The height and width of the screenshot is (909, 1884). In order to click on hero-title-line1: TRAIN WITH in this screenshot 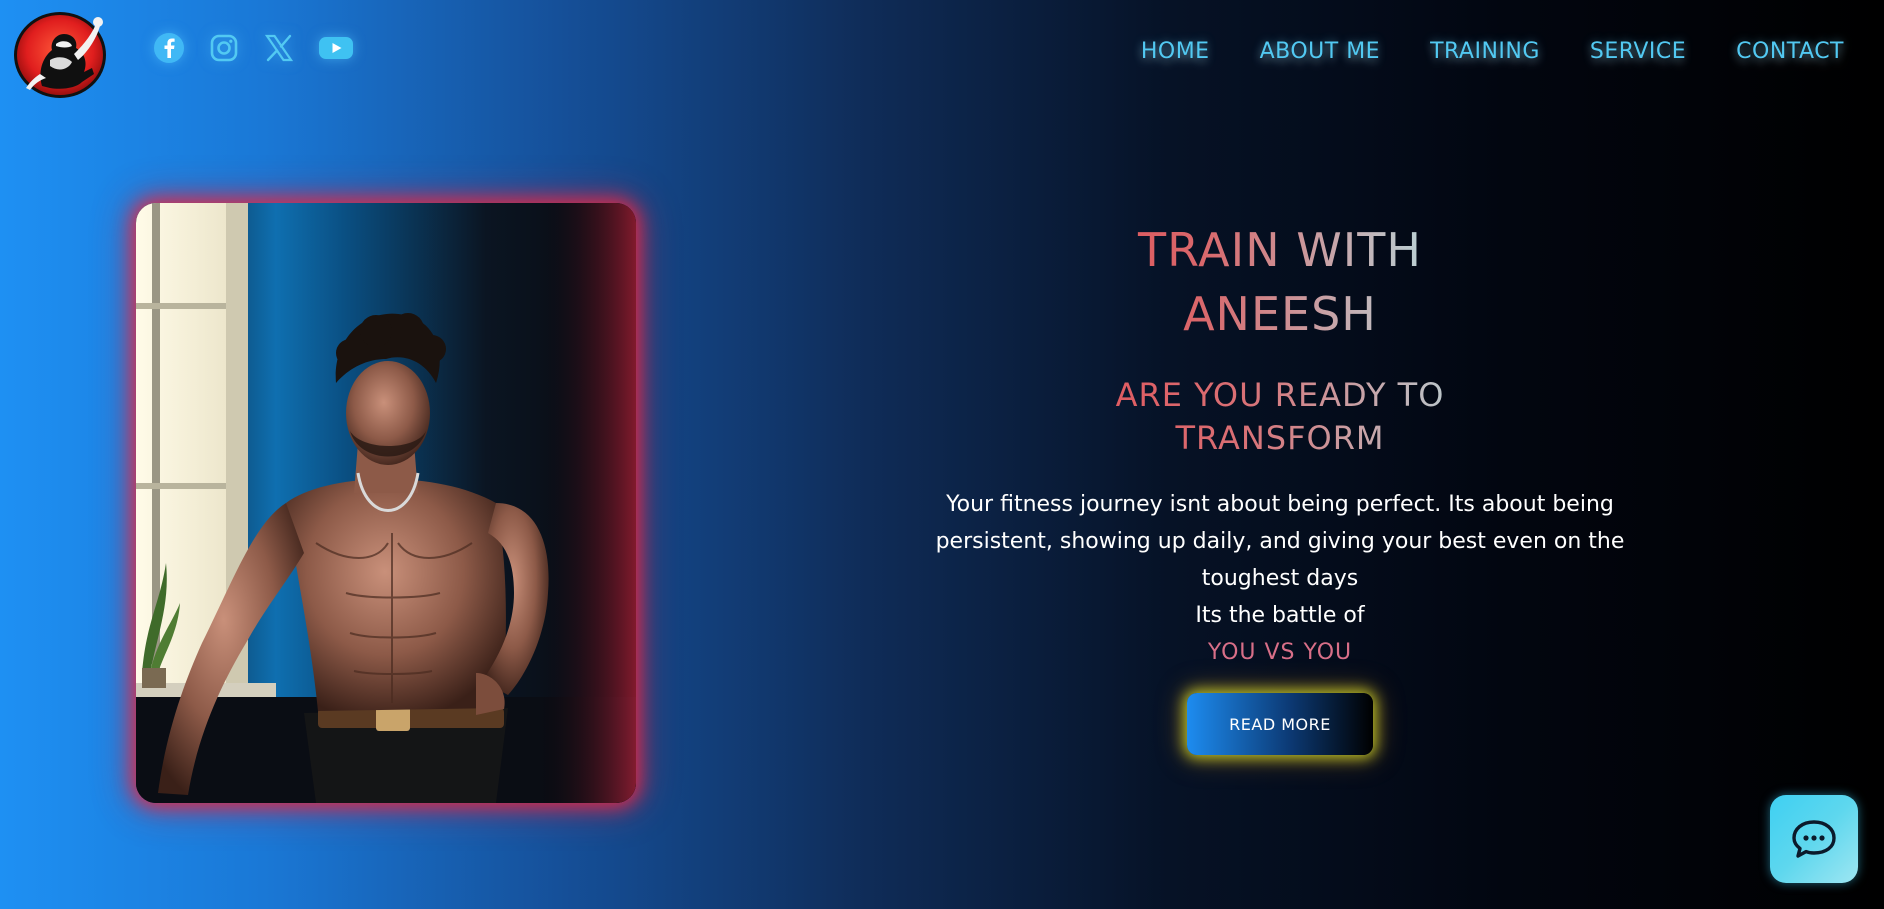, I will do `click(1279, 250)`.